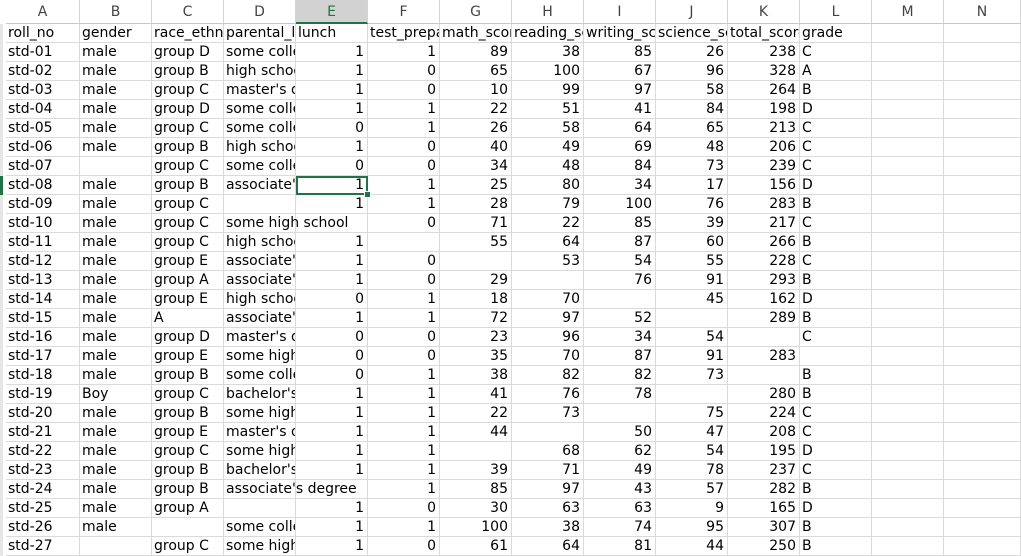  Describe the element at coordinates (548, 337) in the screenshot. I see `cell-h17: 96` at that location.